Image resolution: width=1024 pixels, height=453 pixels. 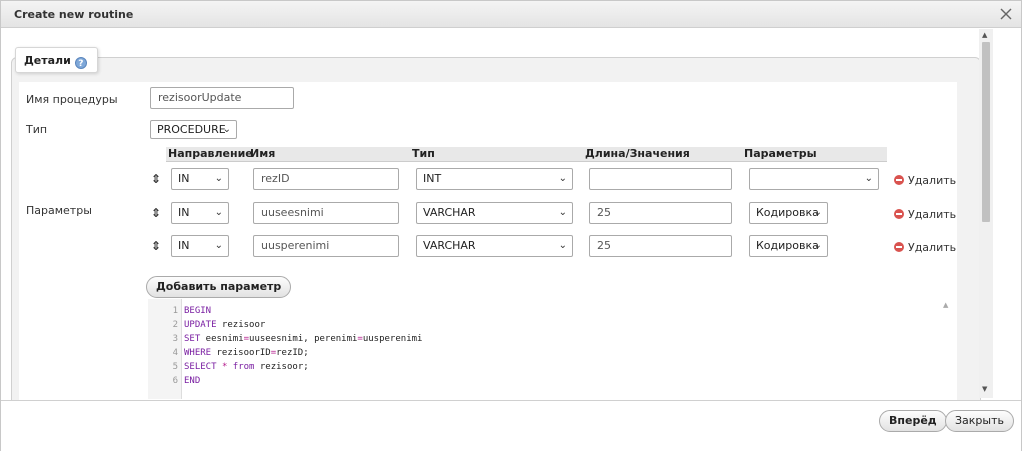 I want to click on code-token: rezisoor;, so click(x=281, y=367).